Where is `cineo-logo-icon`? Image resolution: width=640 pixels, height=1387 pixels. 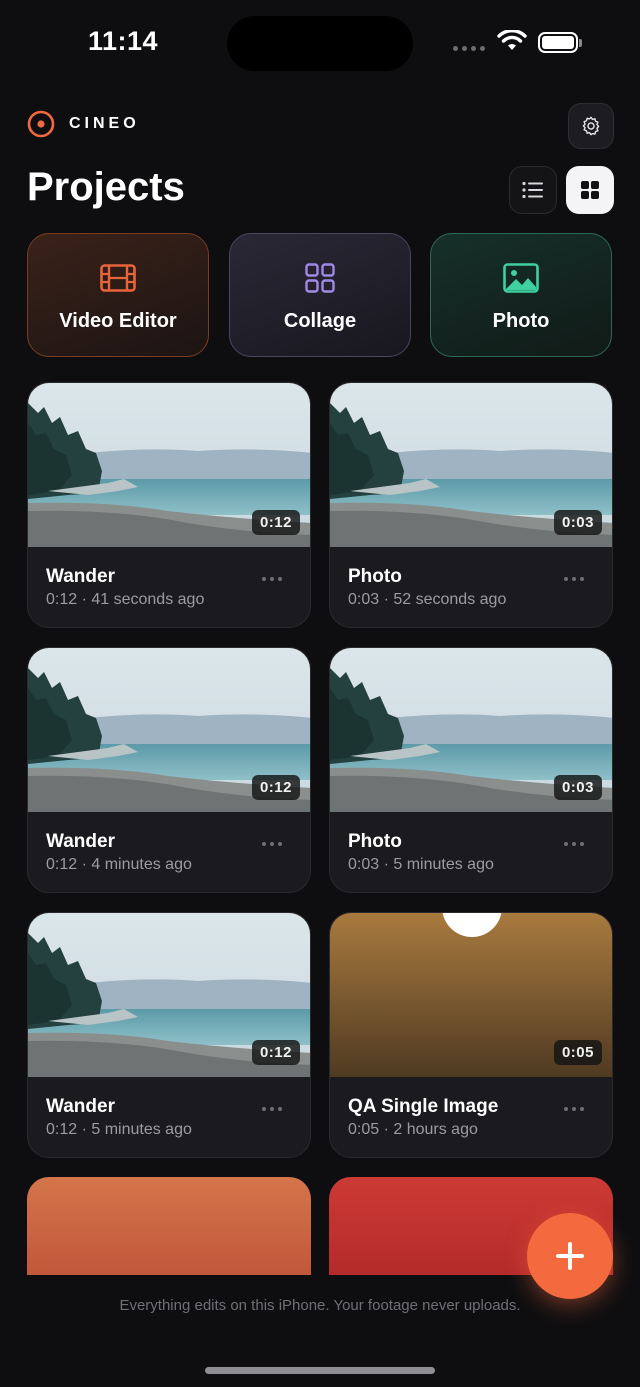
cineo-logo-icon is located at coordinates (41, 124).